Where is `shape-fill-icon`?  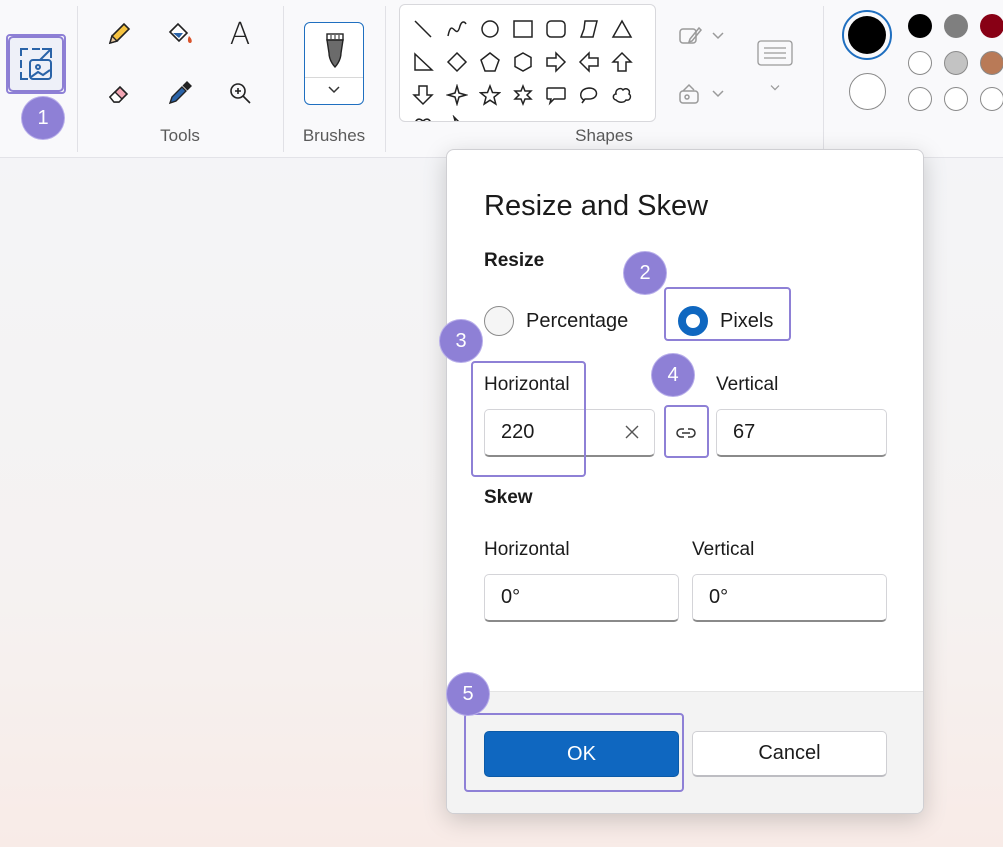
shape-fill-icon is located at coordinates (689, 93).